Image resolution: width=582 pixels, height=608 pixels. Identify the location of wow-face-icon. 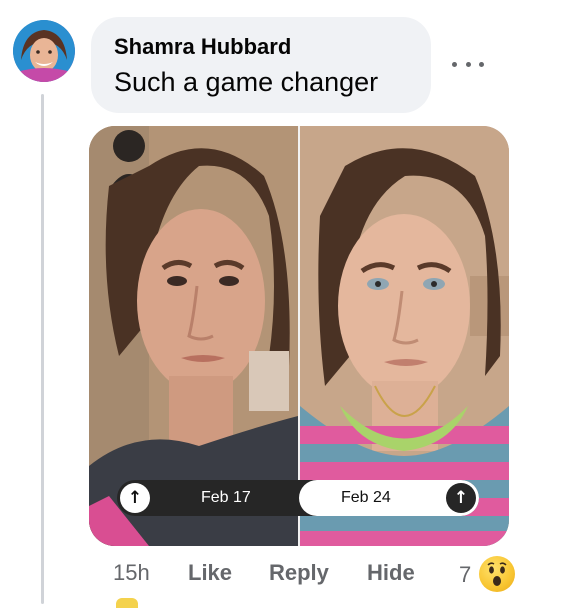
(497, 574).